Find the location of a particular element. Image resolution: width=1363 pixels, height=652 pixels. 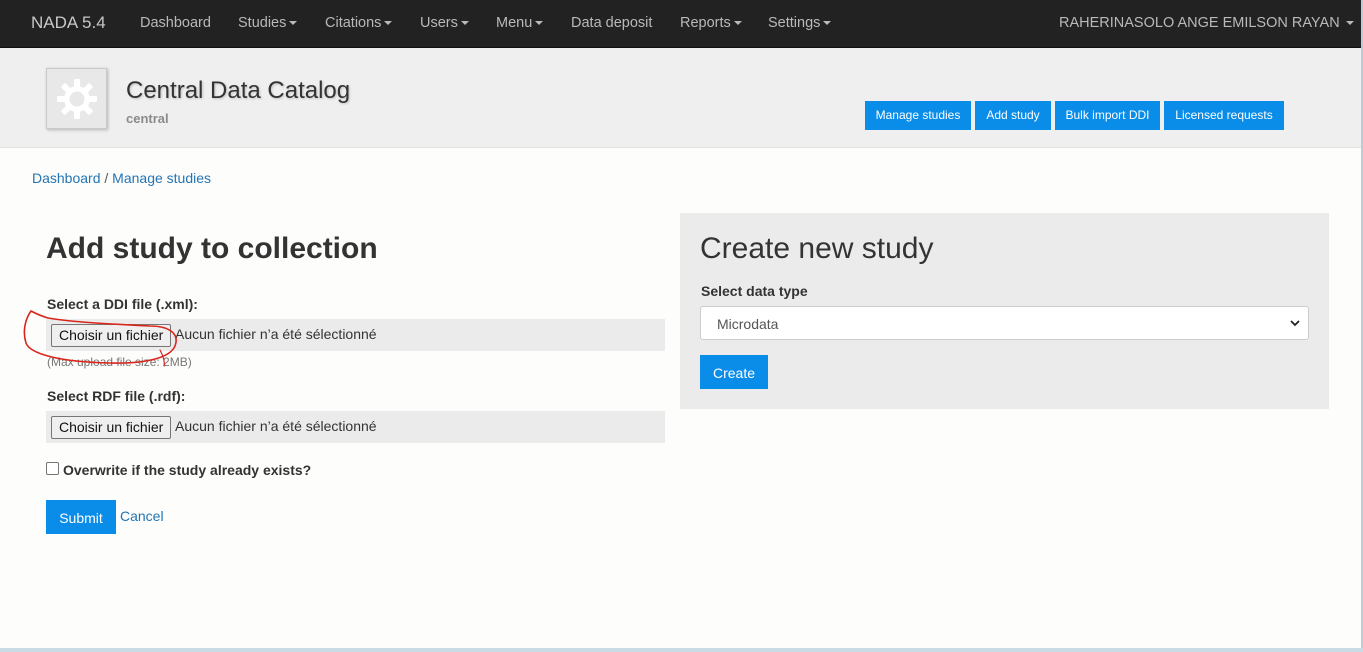

nav-reports: Reports is located at coordinates (711, 23).